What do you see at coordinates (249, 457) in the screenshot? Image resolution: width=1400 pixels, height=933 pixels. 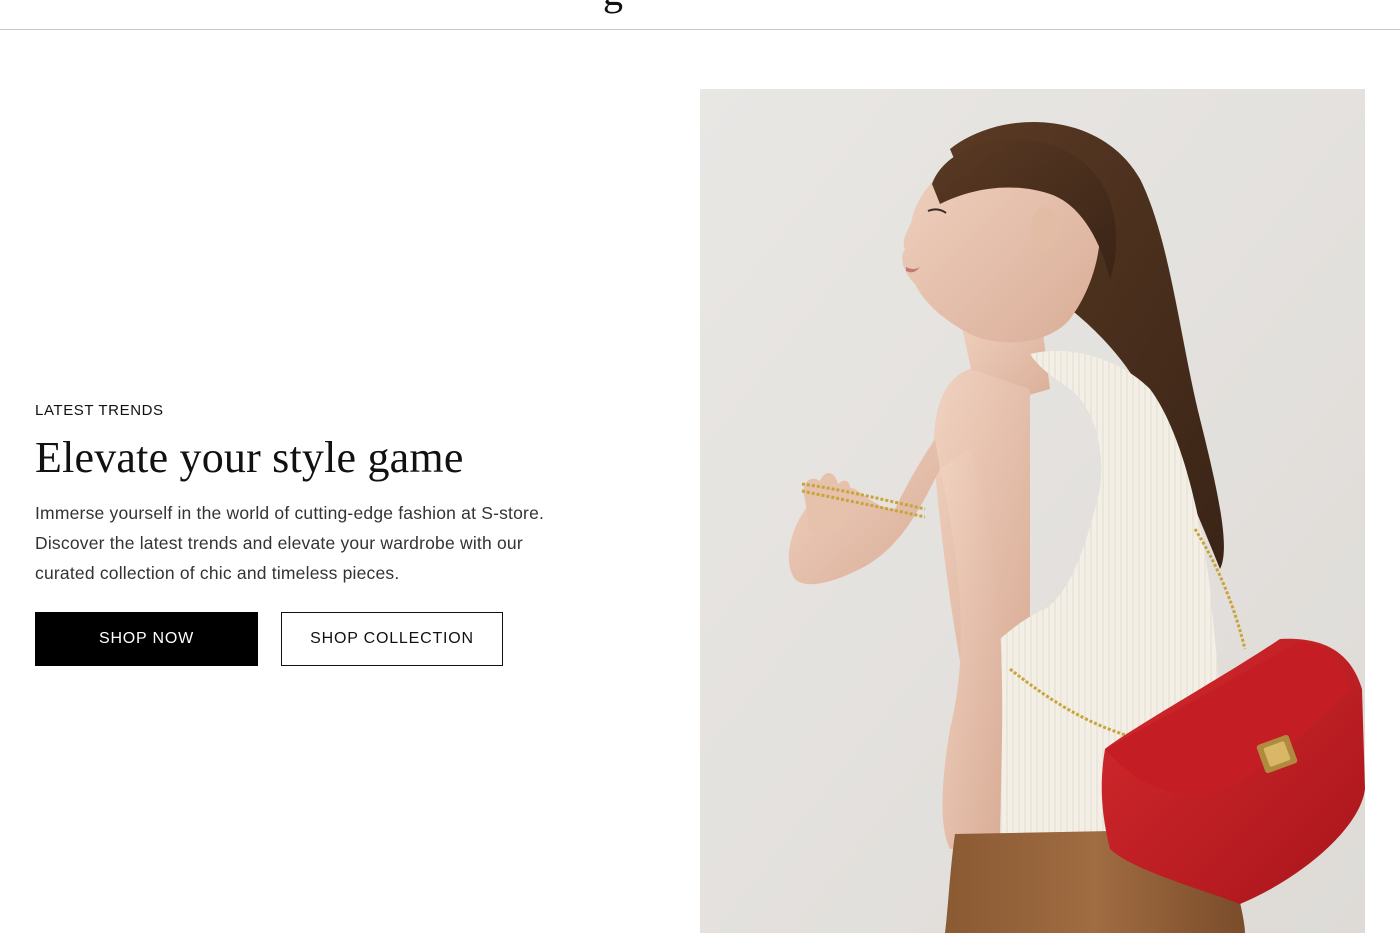 I see `hero-headline: Elevate your style game` at bounding box center [249, 457].